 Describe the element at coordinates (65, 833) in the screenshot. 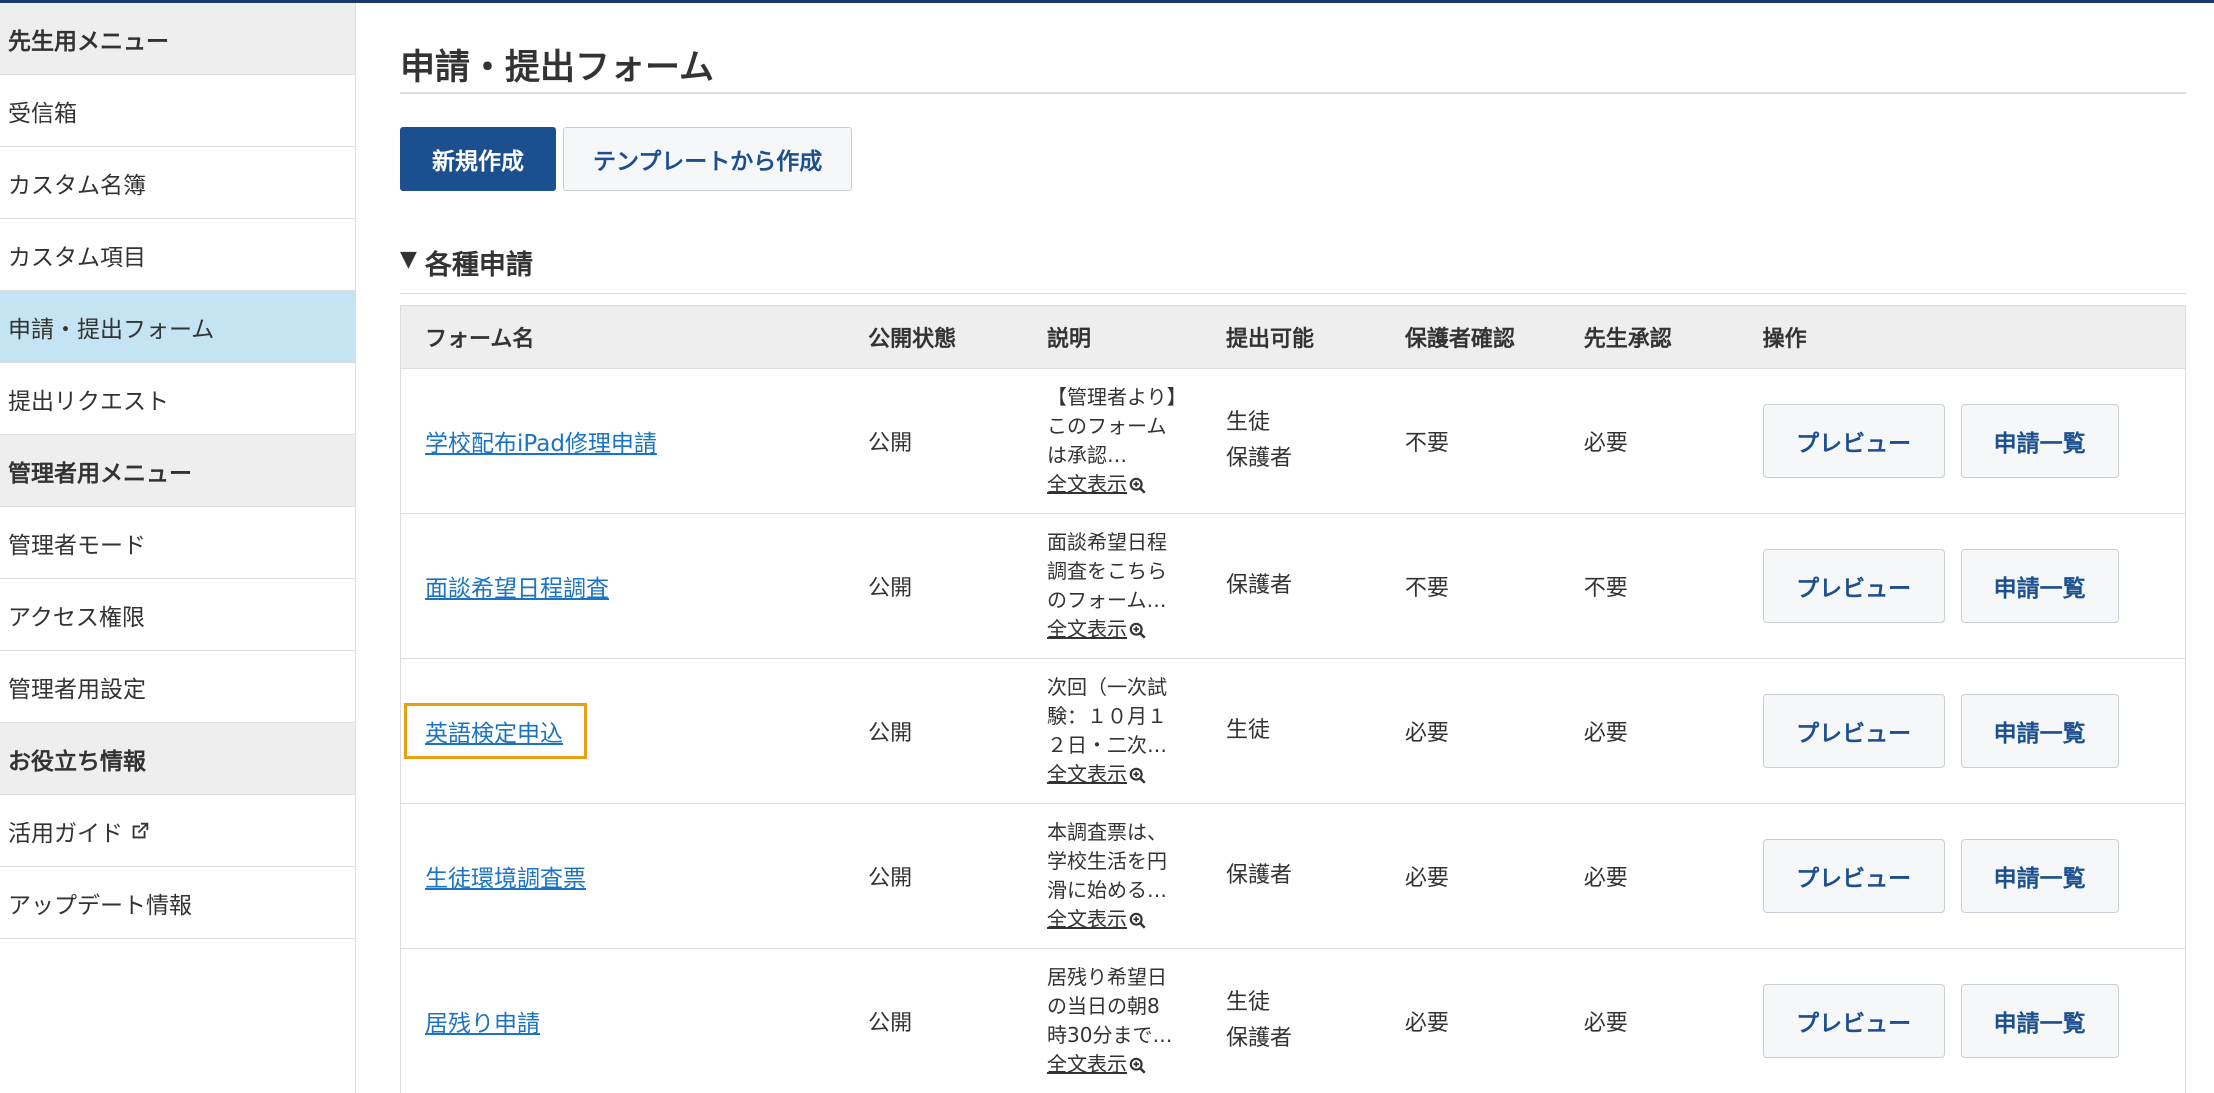

I see `sidebar-item-label: 活用ガイド` at that location.